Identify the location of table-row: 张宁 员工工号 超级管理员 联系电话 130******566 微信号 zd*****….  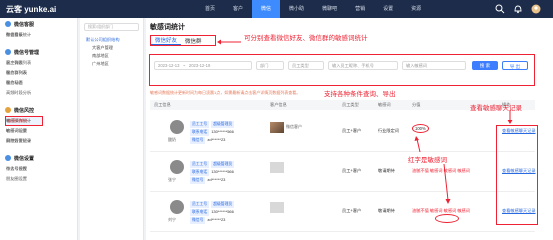
(343, 172).